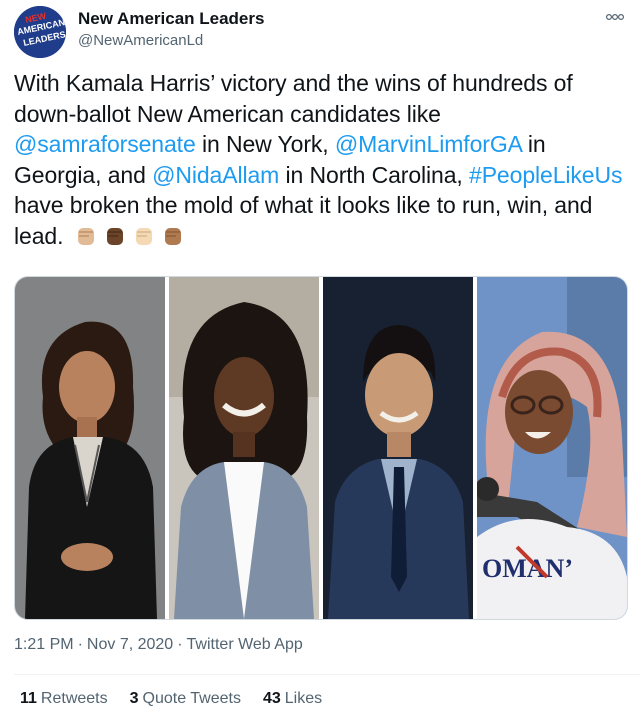  What do you see at coordinates (615, 17) in the screenshot?
I see `more-options-icon` at bounding box center [615, 17].